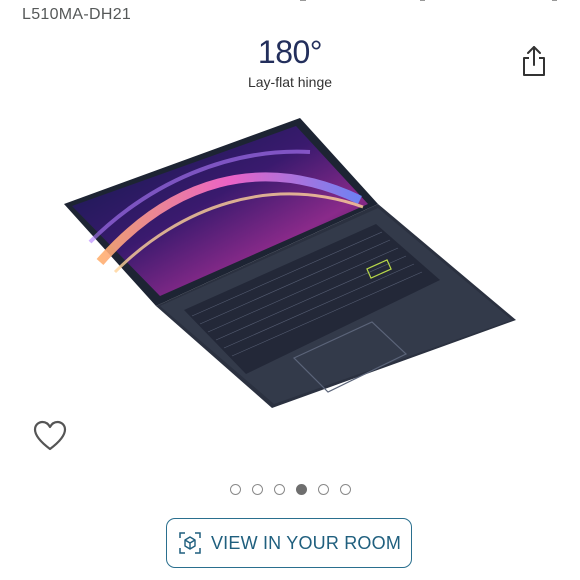  What do you see at coordinates (306, 542) in the screenshot?
I see `view-in-your-room-label: VIEW IN YOUR ROOM` at bounding box center [306, 542].